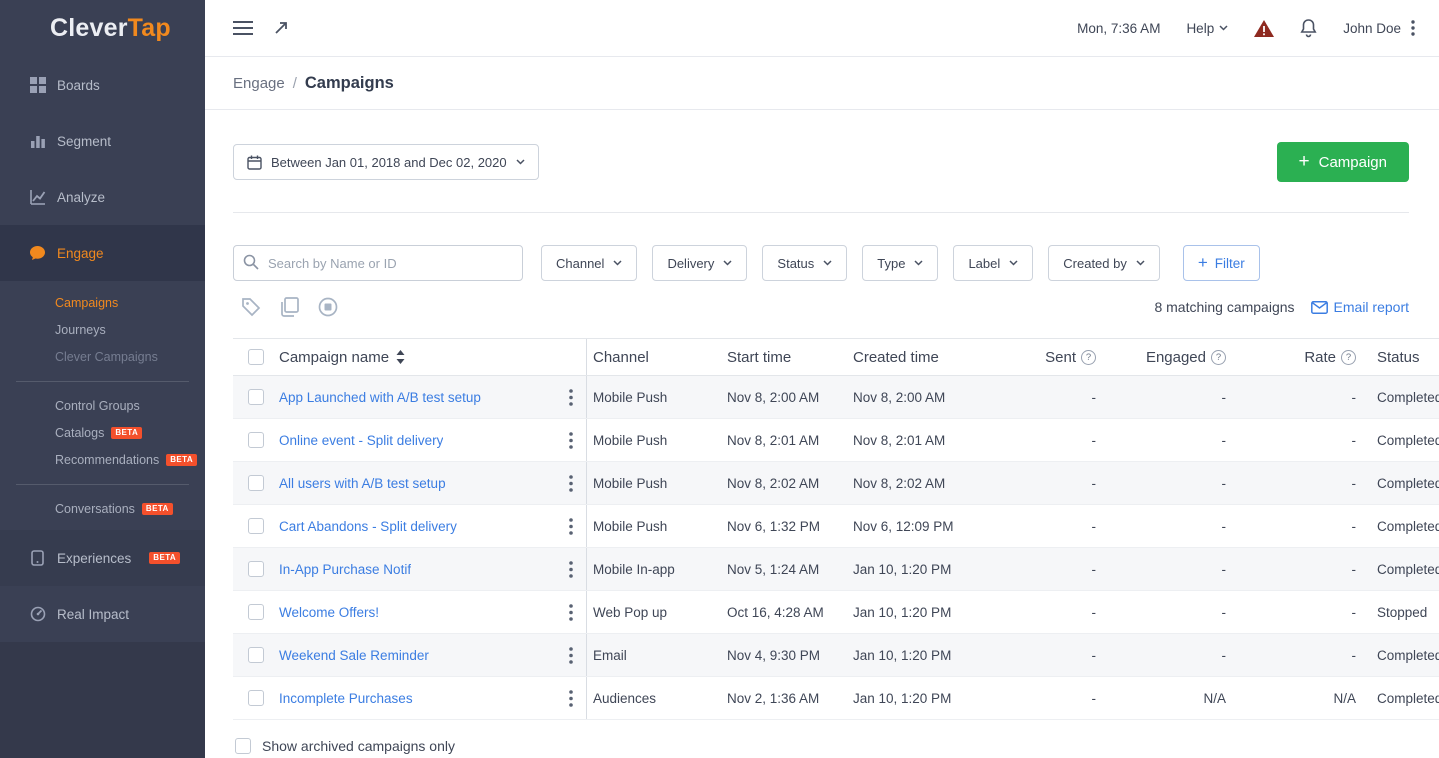  I want to click on sidebar-subitem: Recommendations BETA, so click(102, 459).